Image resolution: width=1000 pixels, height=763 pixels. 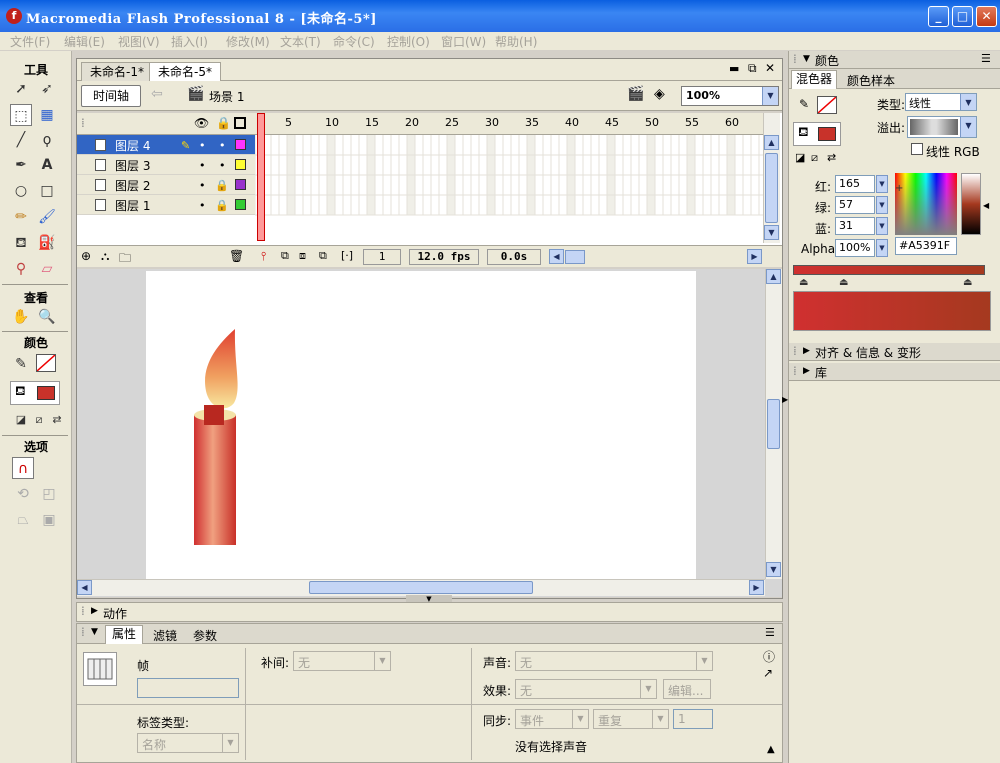 I want to click on line-tool-icon: ╱, so click(x=21, y=140).